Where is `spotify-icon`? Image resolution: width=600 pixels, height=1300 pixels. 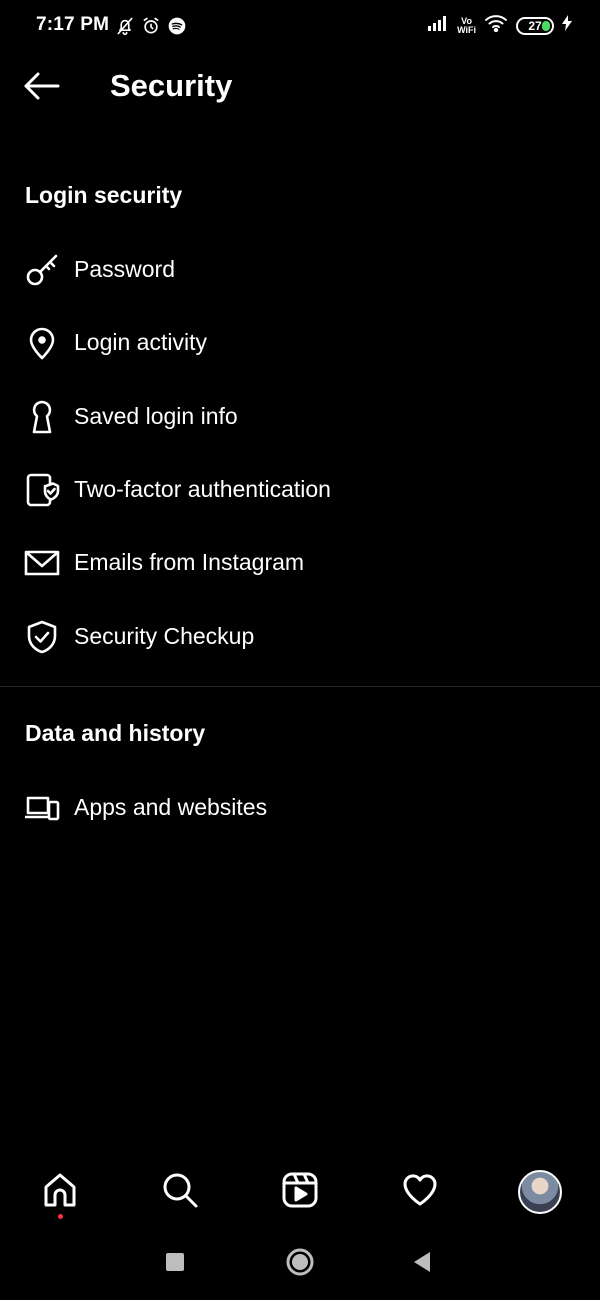
spotify-icon is located at coordinates (177, 28).